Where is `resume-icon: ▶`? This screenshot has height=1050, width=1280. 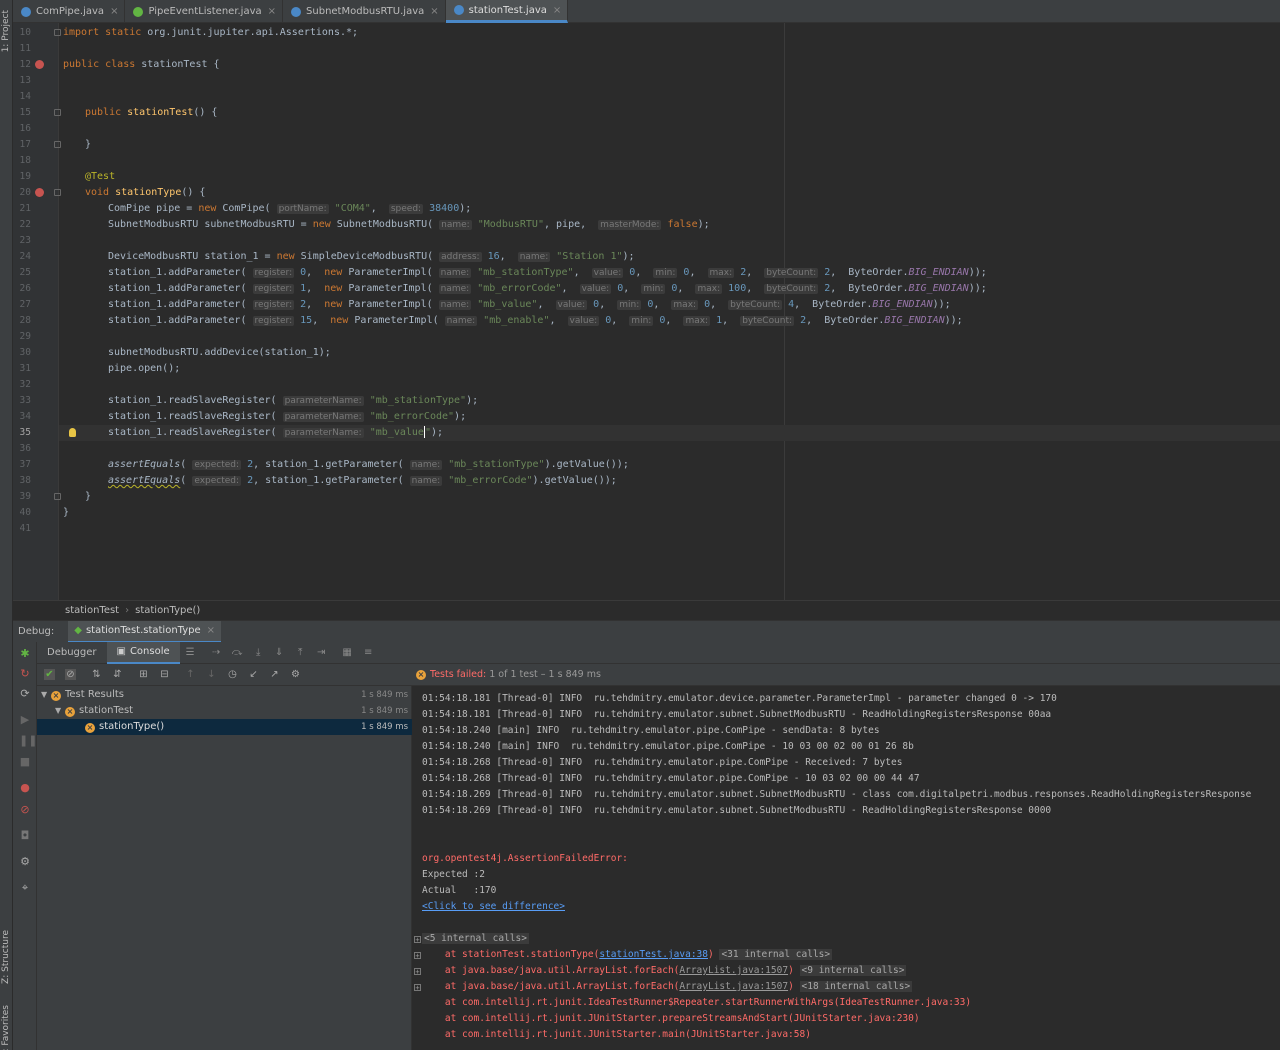 resume-icon: ▶ is located at coordinates (25, 720).